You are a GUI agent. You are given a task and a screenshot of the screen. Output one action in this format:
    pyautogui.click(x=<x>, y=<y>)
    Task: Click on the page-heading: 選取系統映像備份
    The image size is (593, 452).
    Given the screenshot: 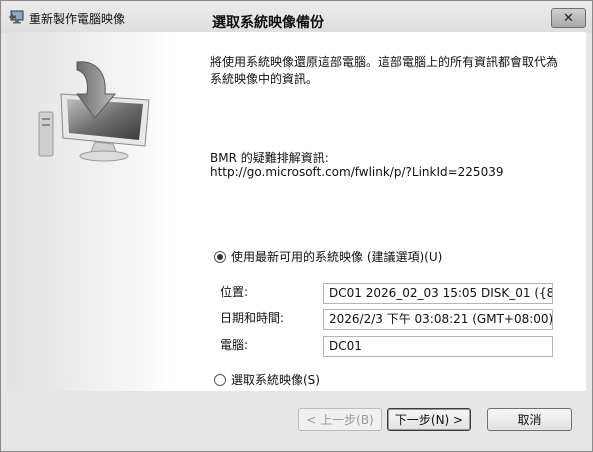 What is the action you would take?
    pyautogui.click(x=268, y=23)
    